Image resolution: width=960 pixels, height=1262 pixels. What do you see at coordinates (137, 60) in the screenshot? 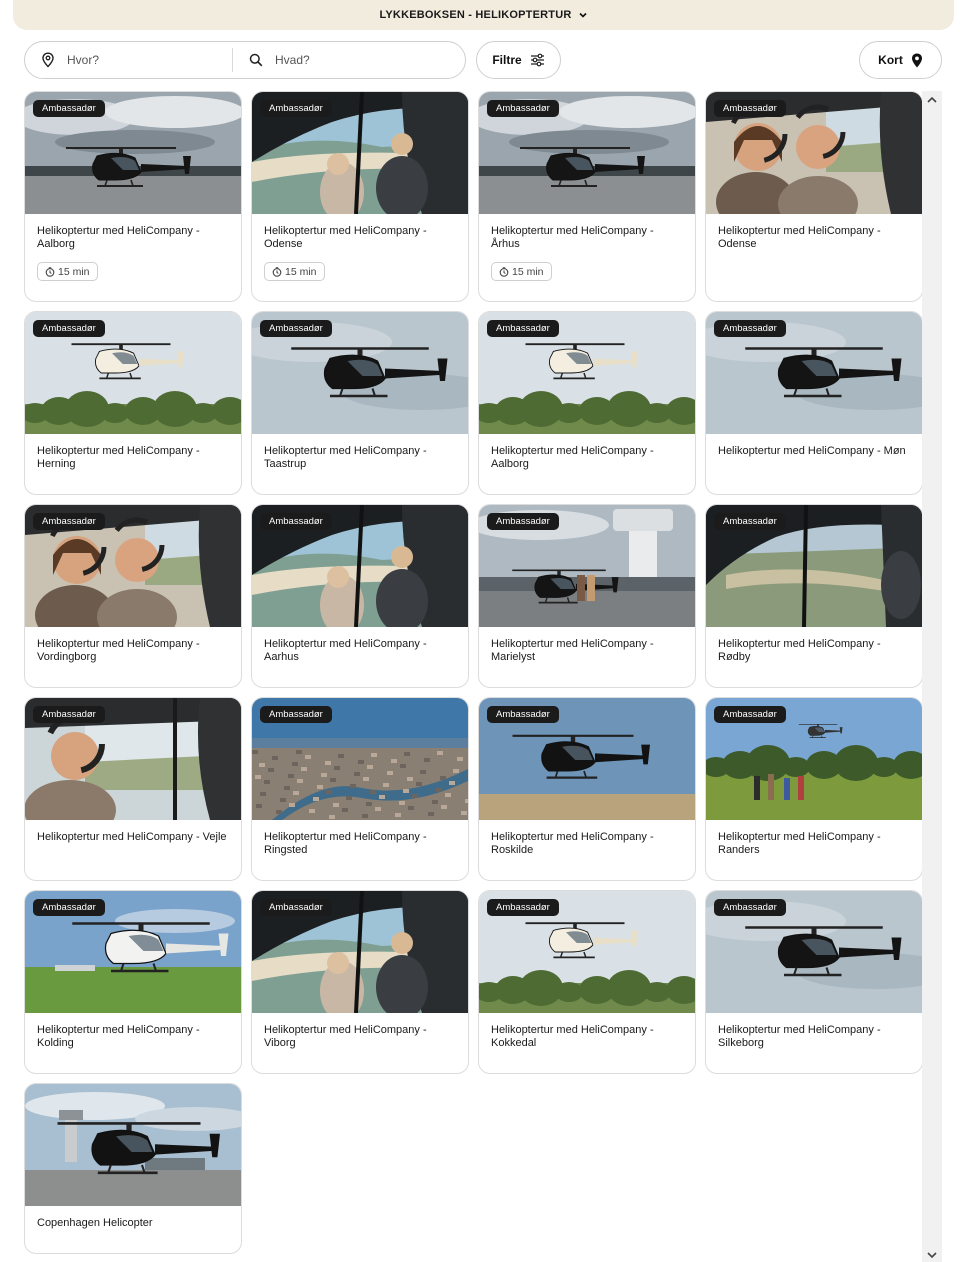
I see `where-input` at bounding box center [137, 60].